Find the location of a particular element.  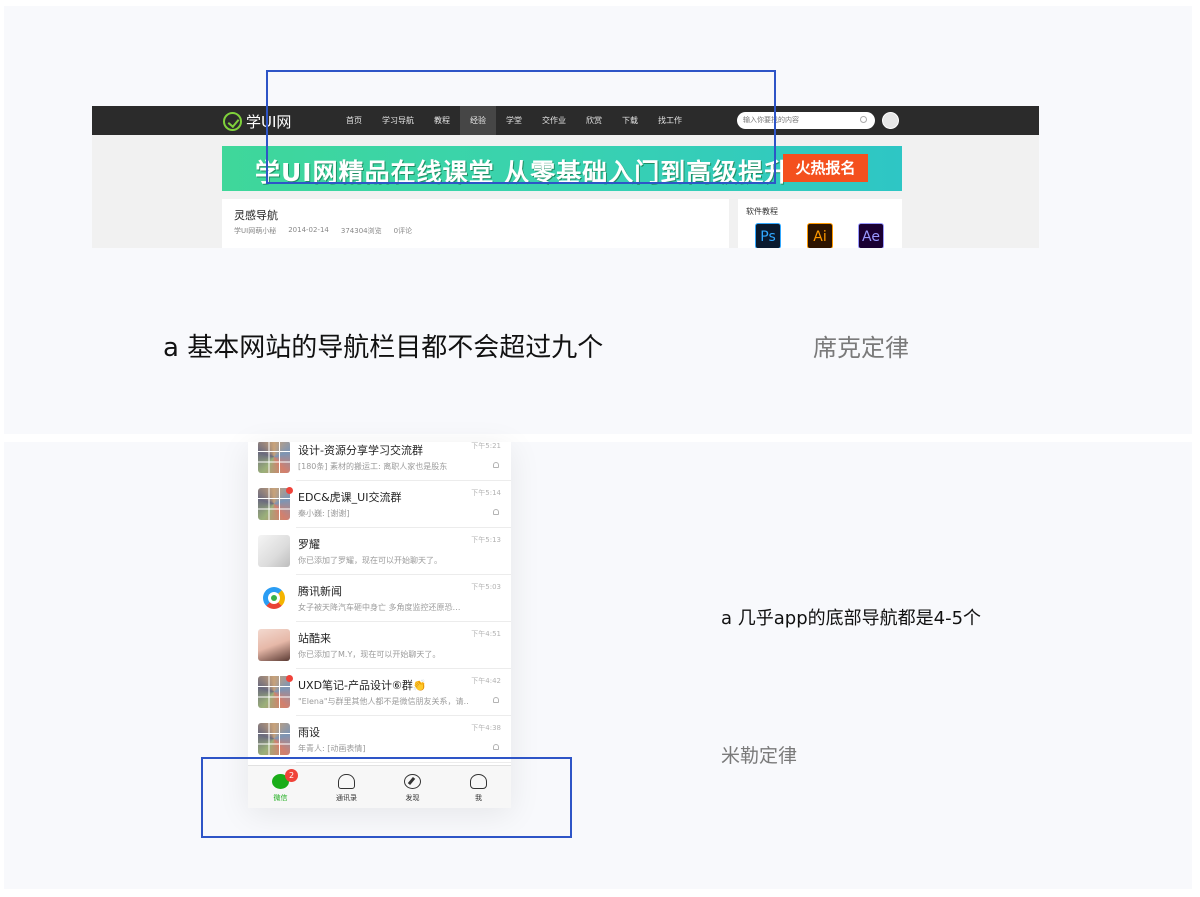

chat-preview: 秦小巍: [谢谢] is located at coordinates (324, 513).